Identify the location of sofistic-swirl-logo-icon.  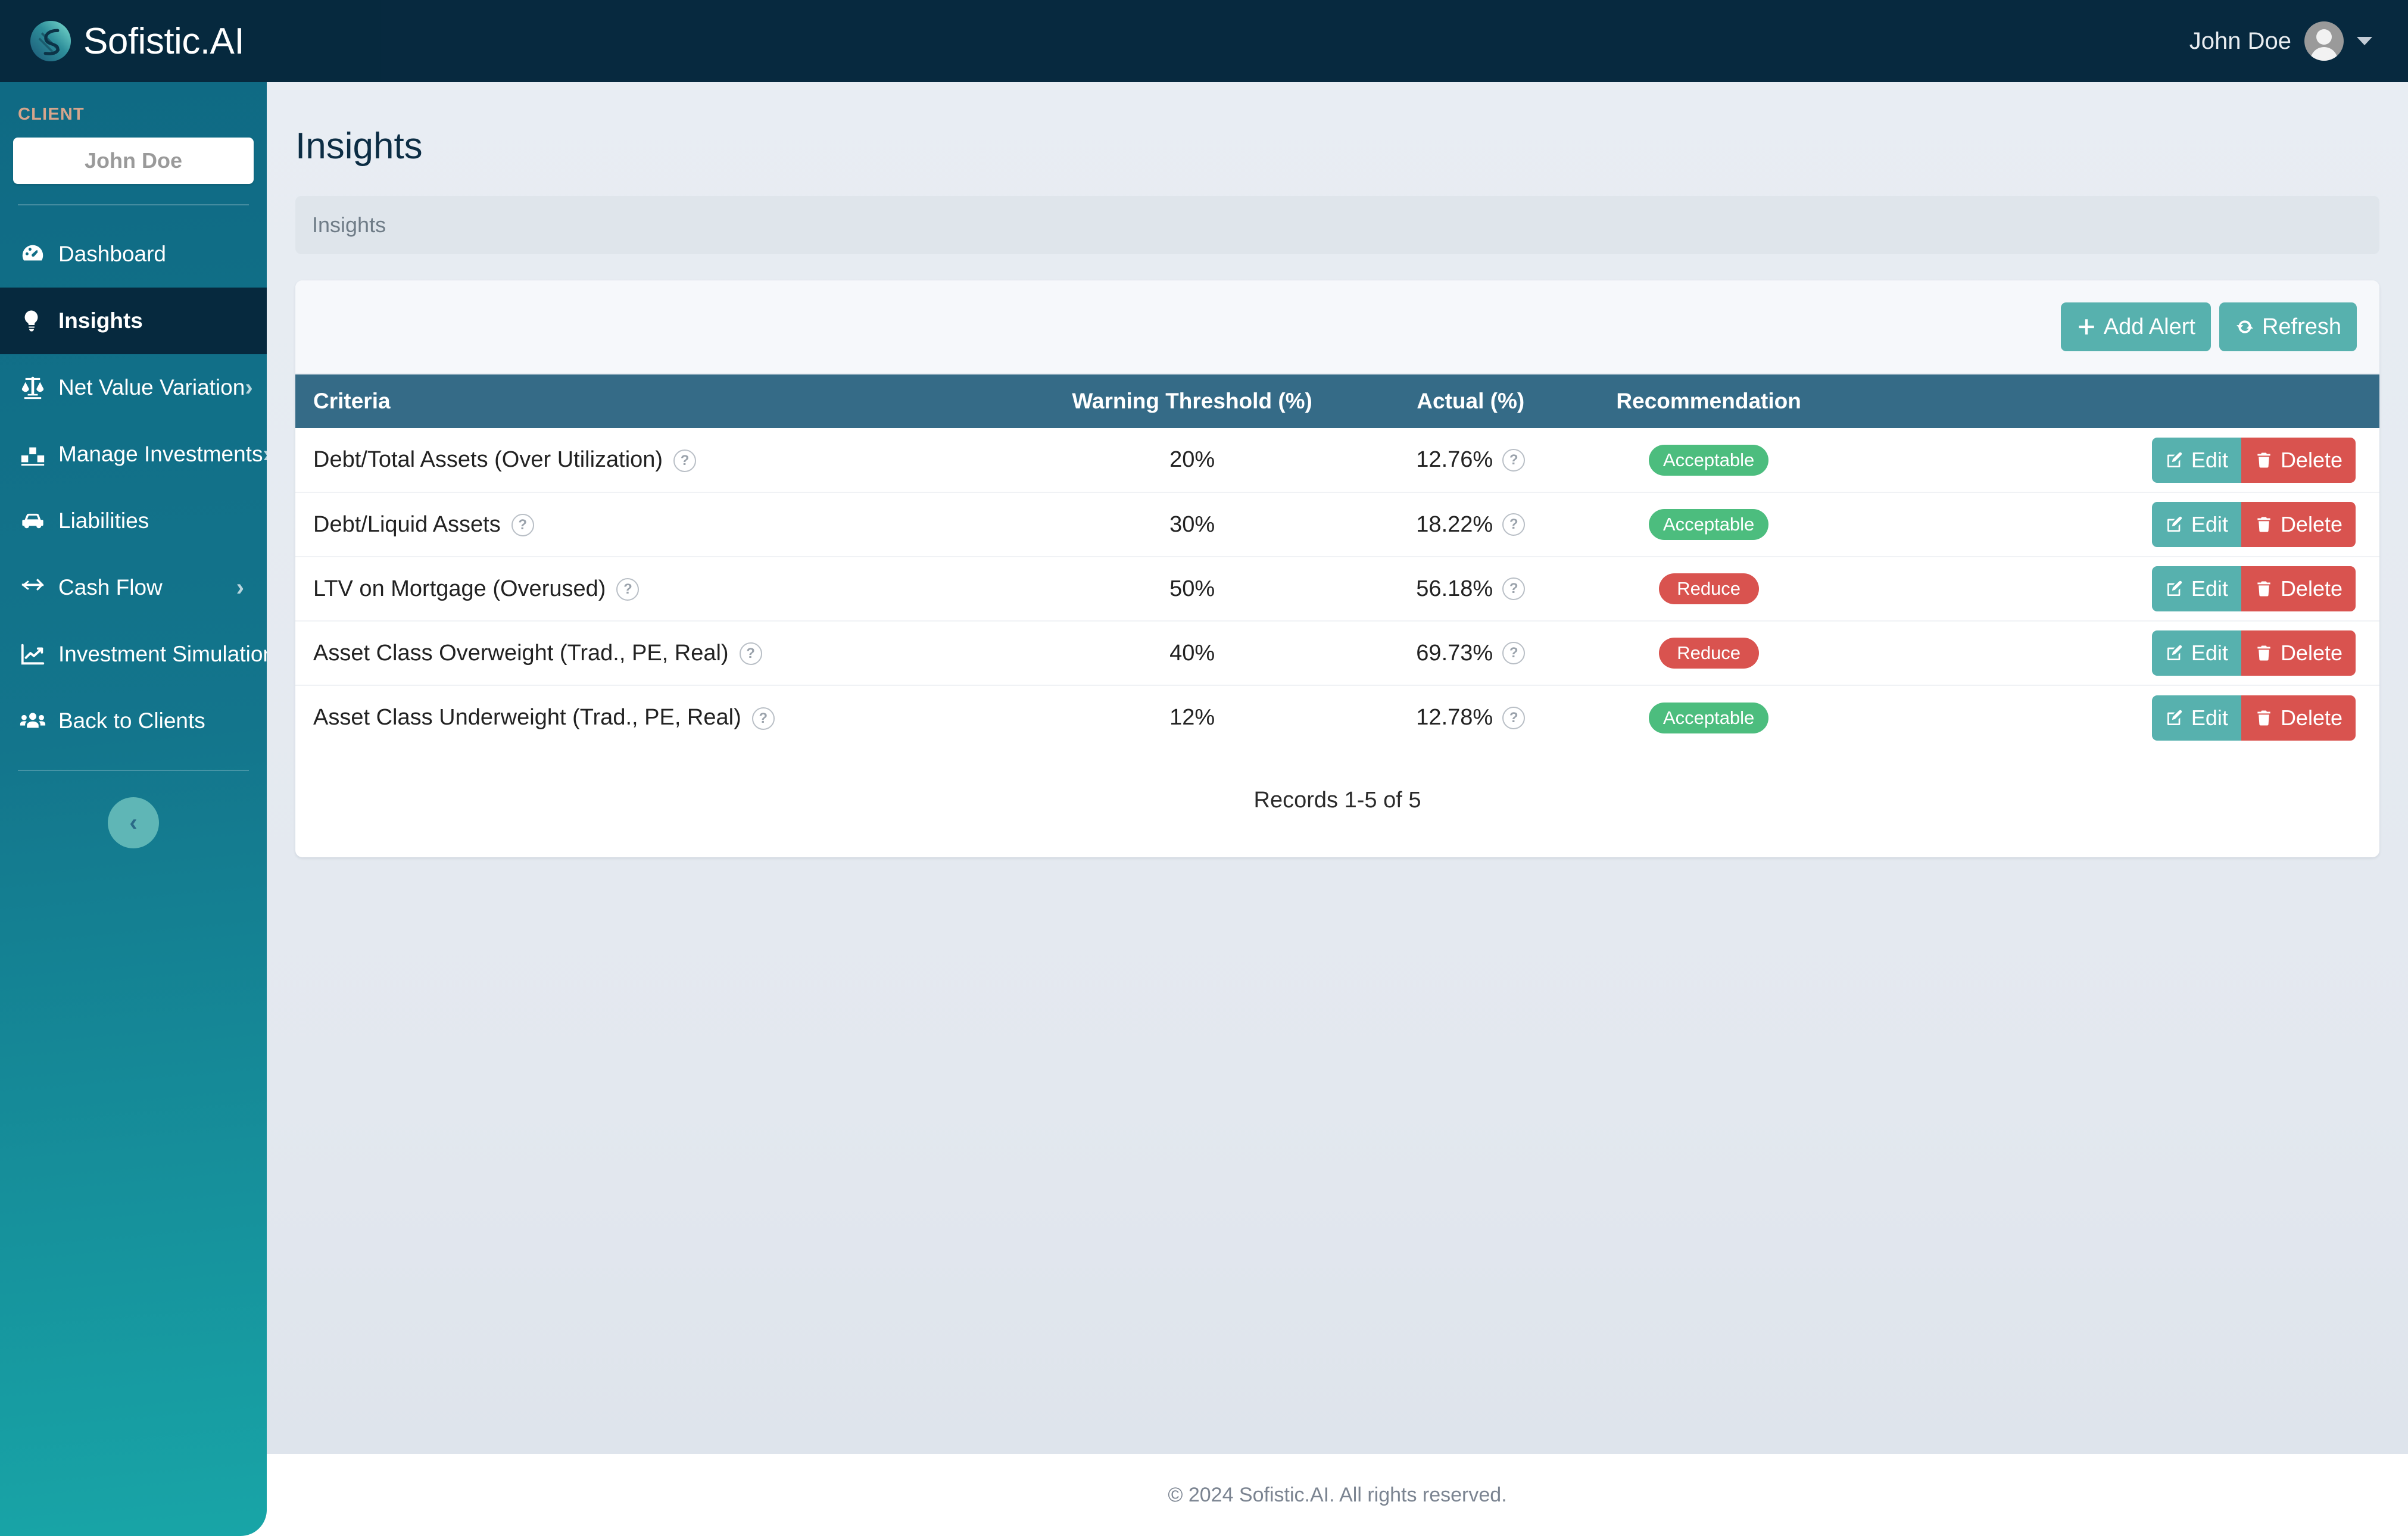
(51, 41).